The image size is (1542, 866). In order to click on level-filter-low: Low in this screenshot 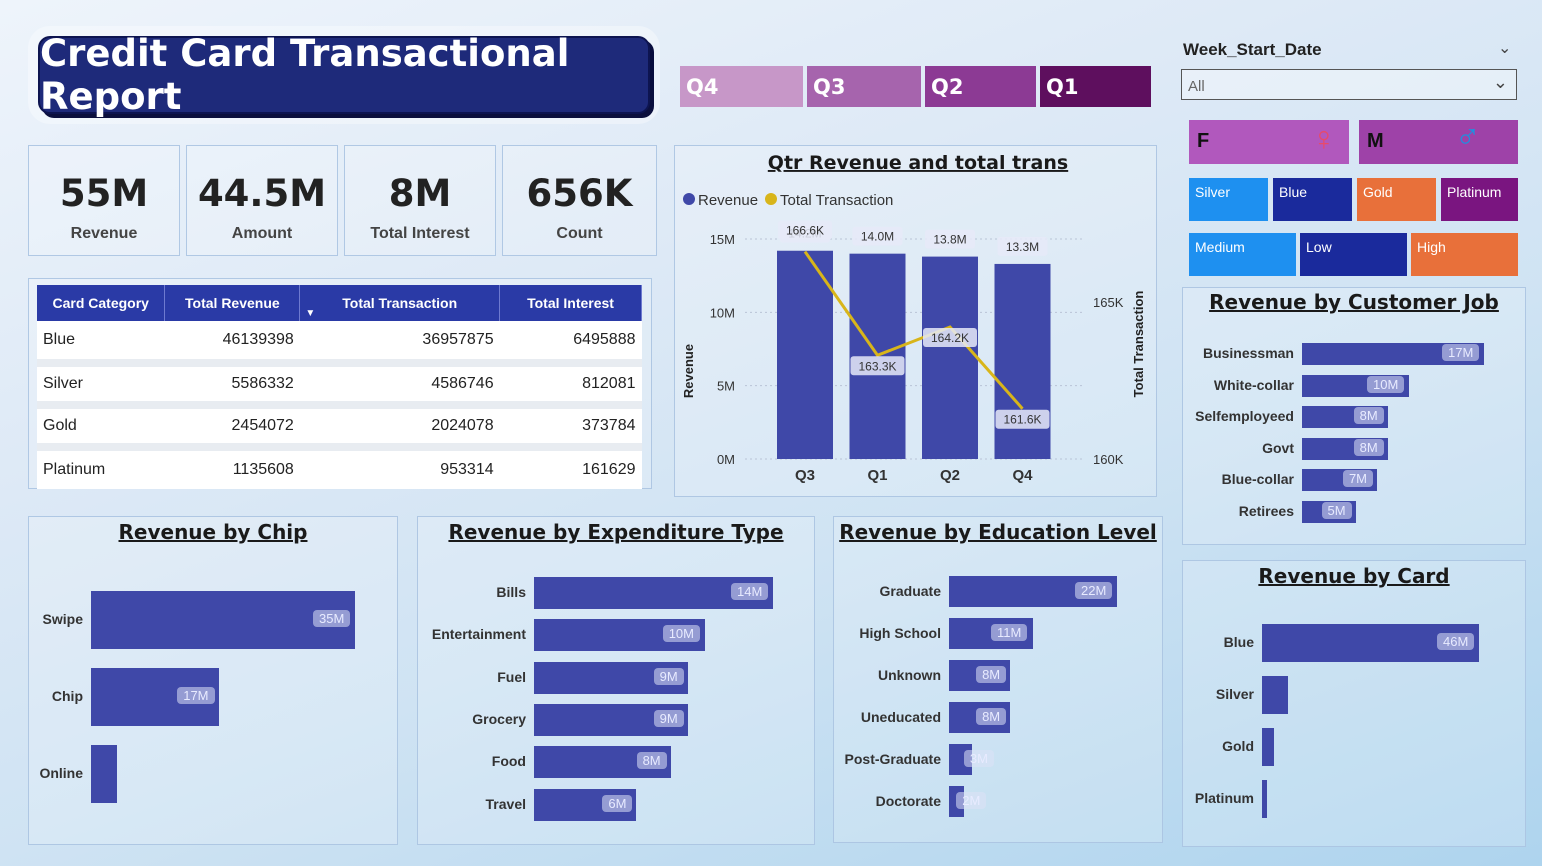, I will do `click(1353, 254)`.